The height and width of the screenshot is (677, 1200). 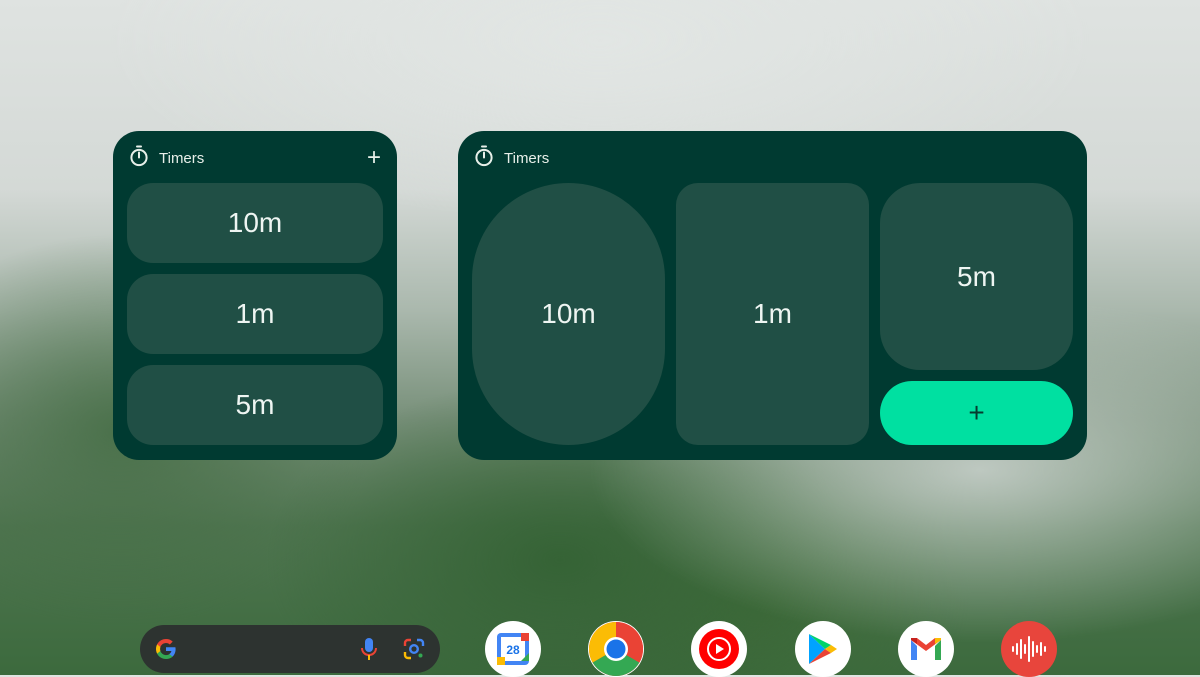 I want to click on microphone-icon, so click(x=369, y=651).